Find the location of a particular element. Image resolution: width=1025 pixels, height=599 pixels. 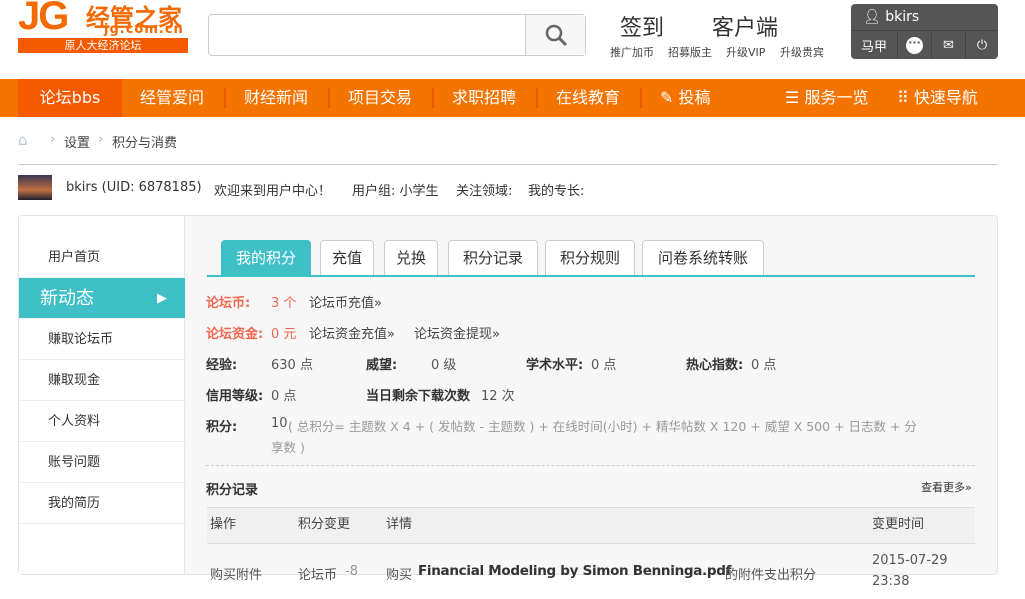

sidebar-item-home: 用户首页 is located at coordinates (102, 257).